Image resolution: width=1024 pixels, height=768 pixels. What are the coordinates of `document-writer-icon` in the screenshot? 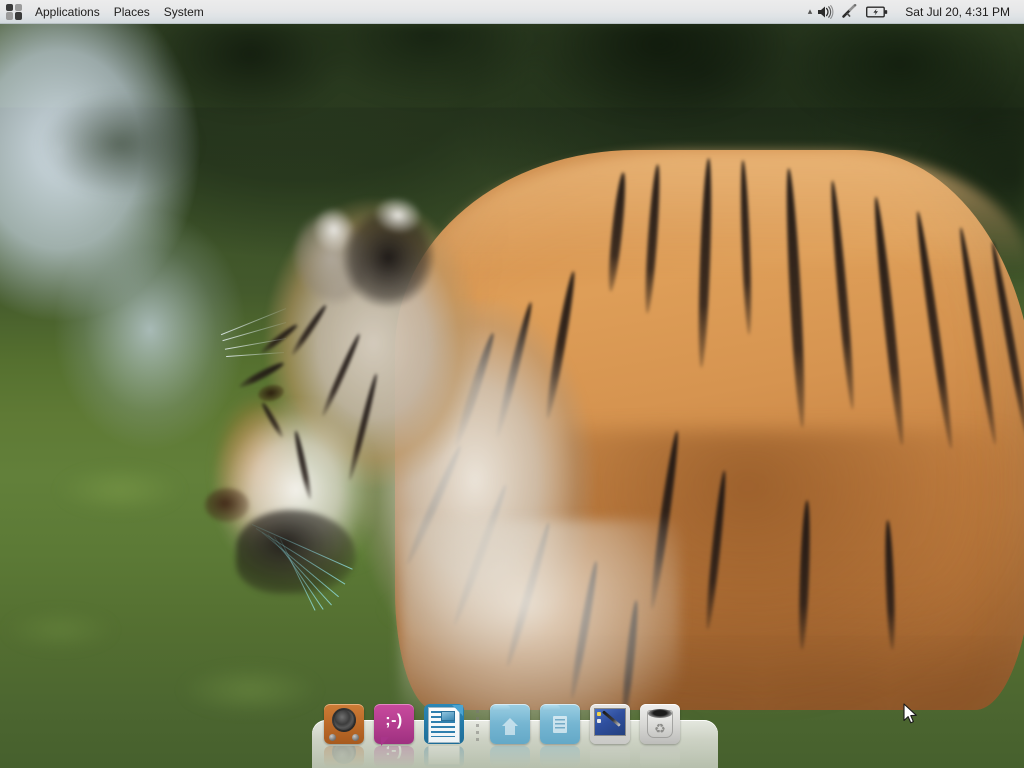 It's located at (444, 724).